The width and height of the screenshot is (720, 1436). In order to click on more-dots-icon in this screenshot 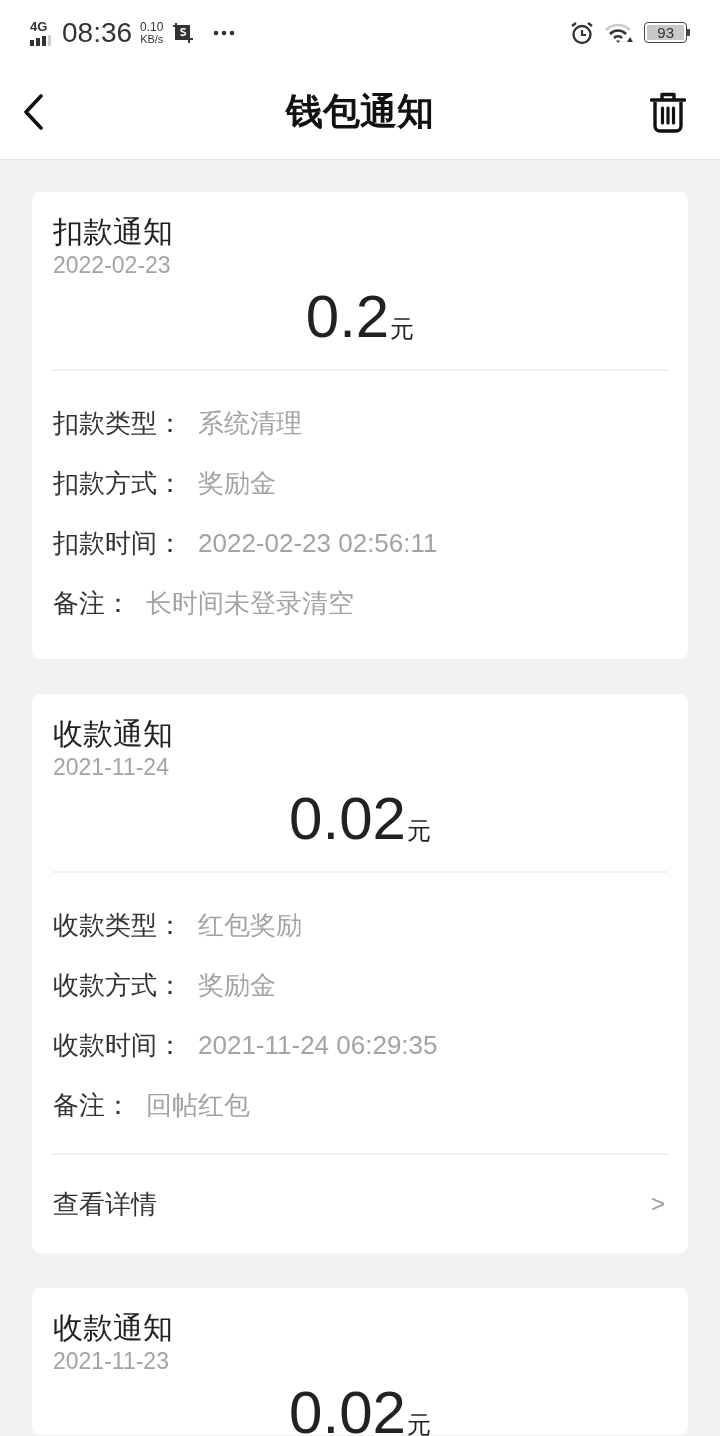, I will do `click(224, 32)`.